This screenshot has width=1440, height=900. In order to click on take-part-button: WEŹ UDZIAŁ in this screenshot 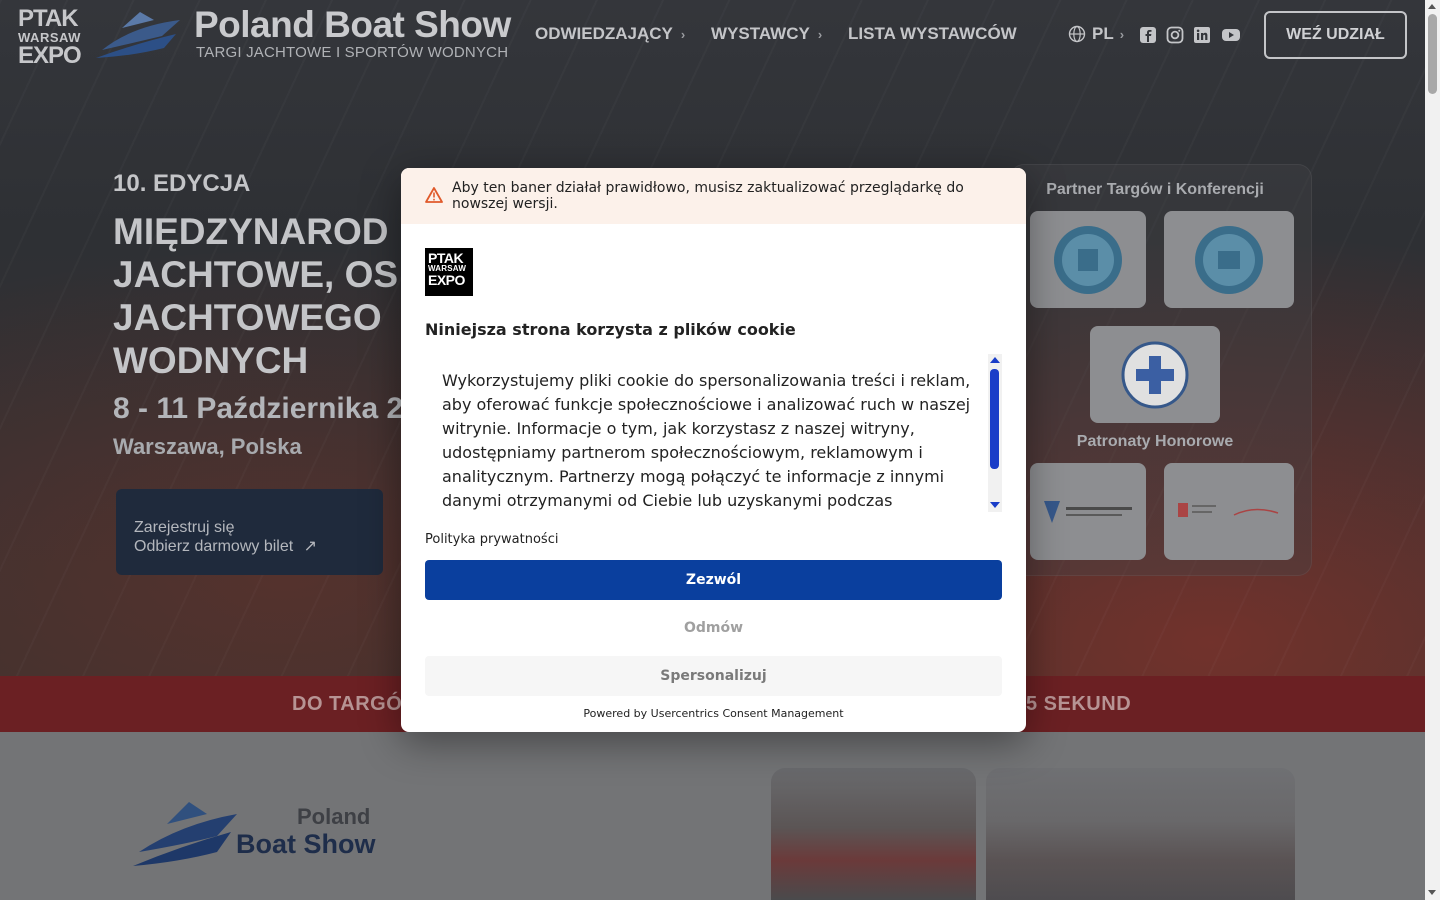, I will do `click(1335, 35)`.